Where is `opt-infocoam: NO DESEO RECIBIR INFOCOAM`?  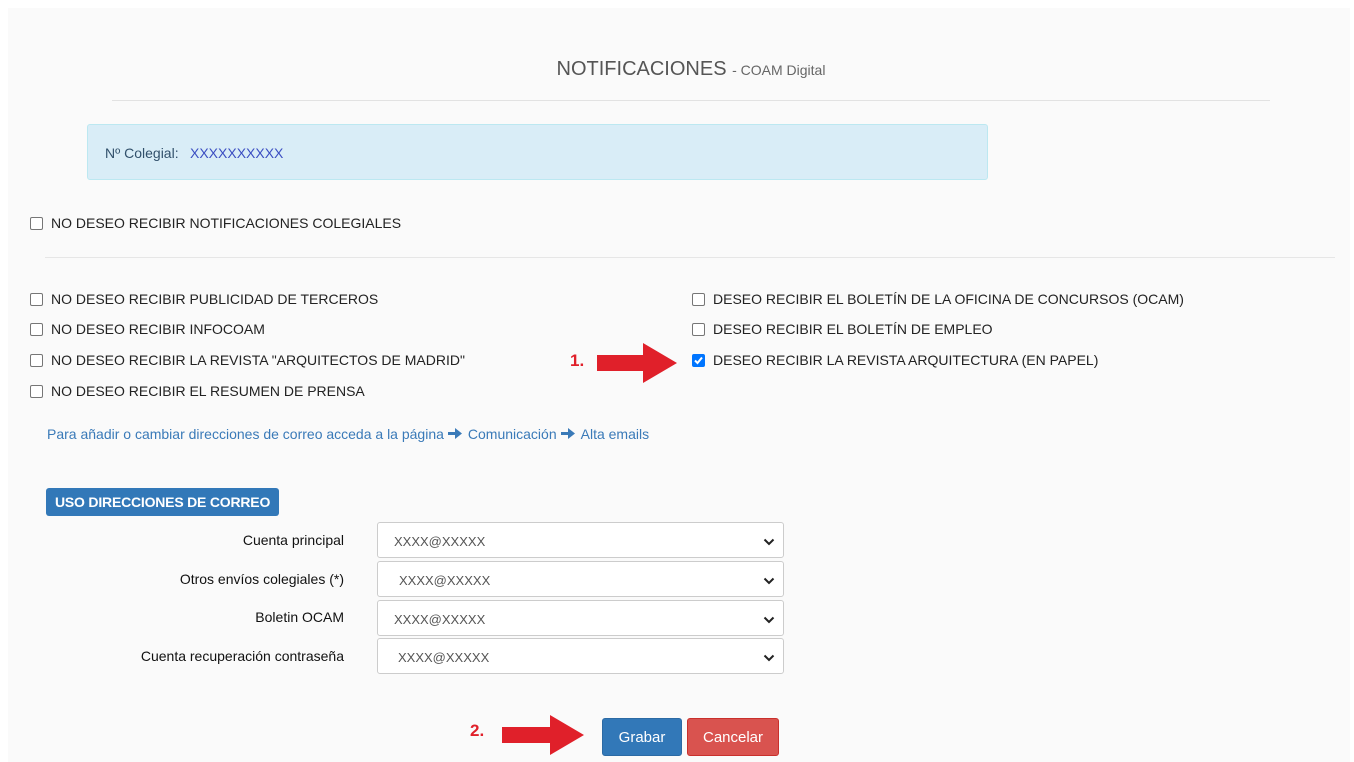
opt-infocoam: NO DESEO RECIBIR INFOCOAM is located at coordinates (147, 329).